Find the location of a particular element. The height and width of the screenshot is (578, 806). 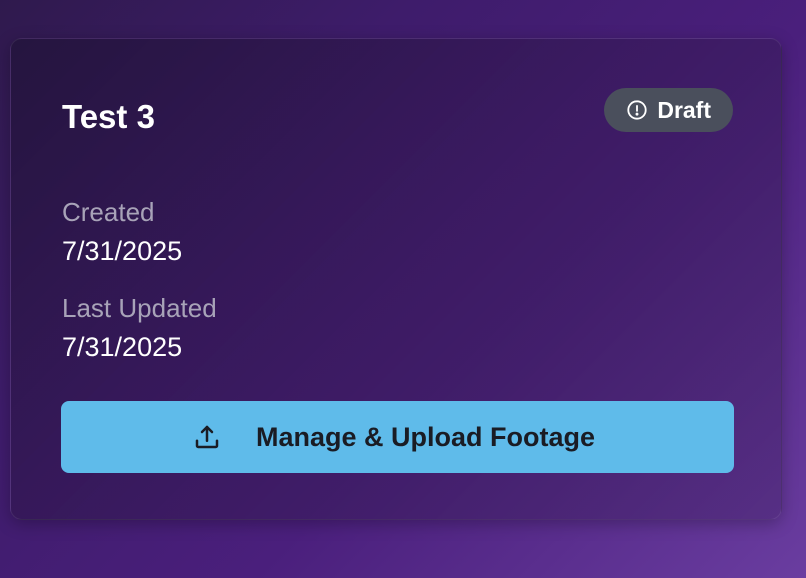

alert-circle-icon is located at coordinates (637, 110).